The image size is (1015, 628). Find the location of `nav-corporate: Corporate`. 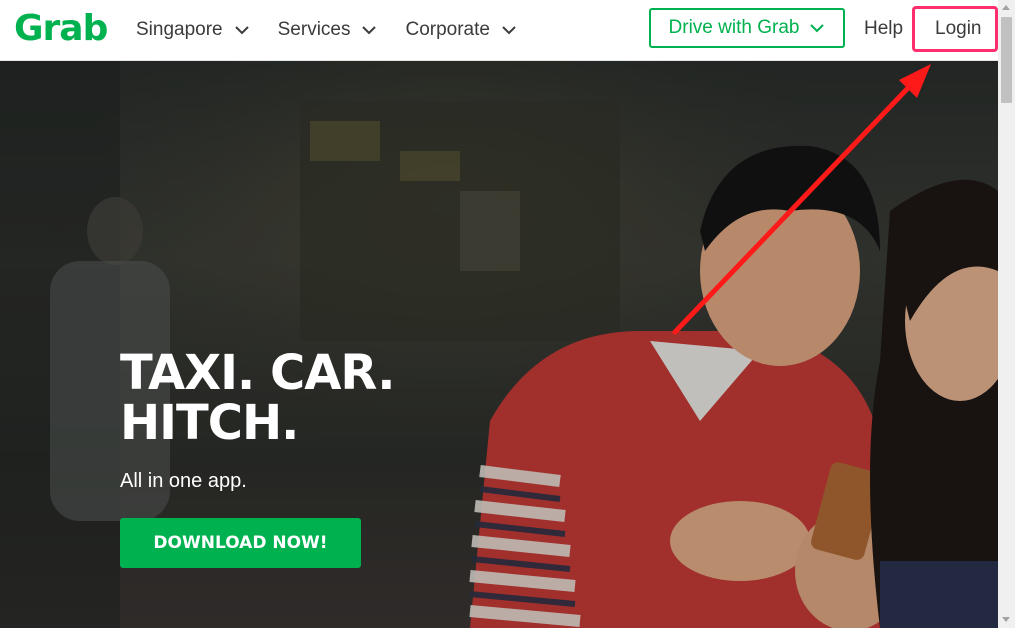

nav-corporate: Corporate is located at coordinates (461, 30).